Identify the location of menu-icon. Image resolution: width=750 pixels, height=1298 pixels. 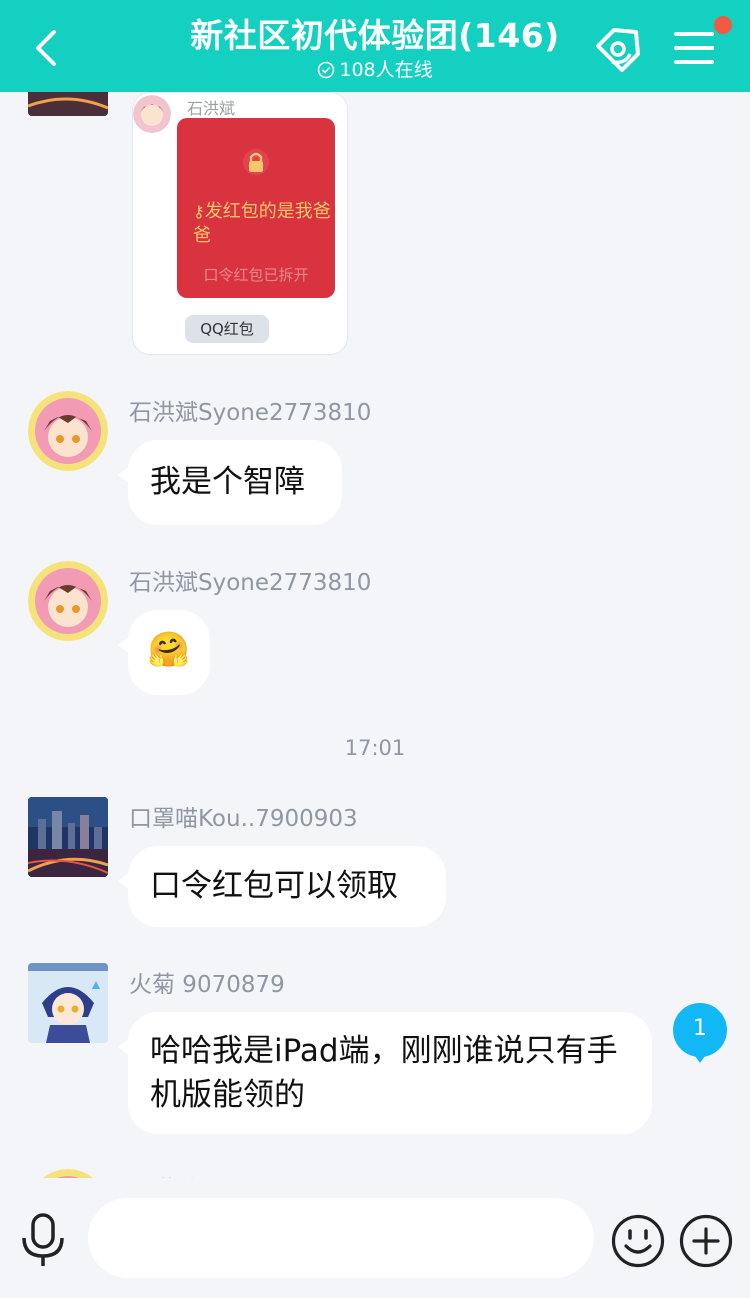
(694, 48).